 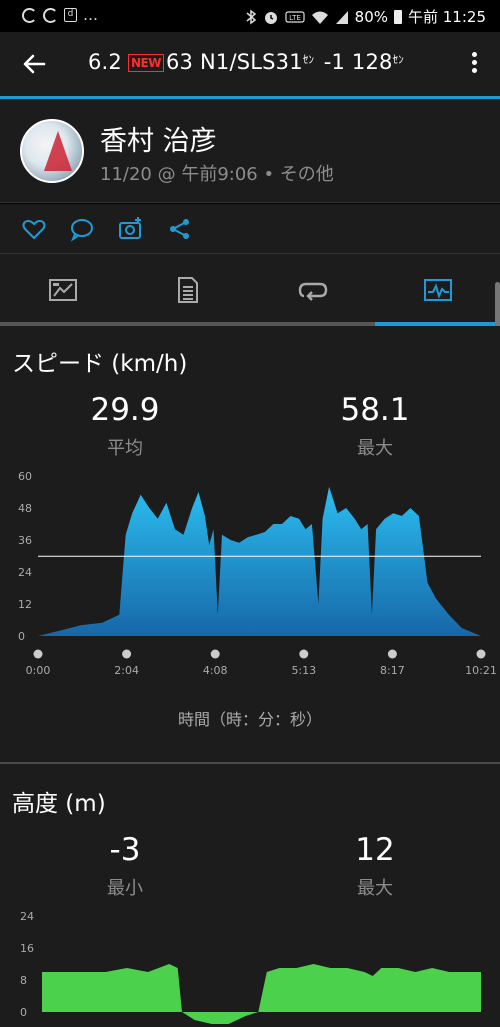 I want to click on speed-x-tick: 8:17, so click(x=392, y=670).